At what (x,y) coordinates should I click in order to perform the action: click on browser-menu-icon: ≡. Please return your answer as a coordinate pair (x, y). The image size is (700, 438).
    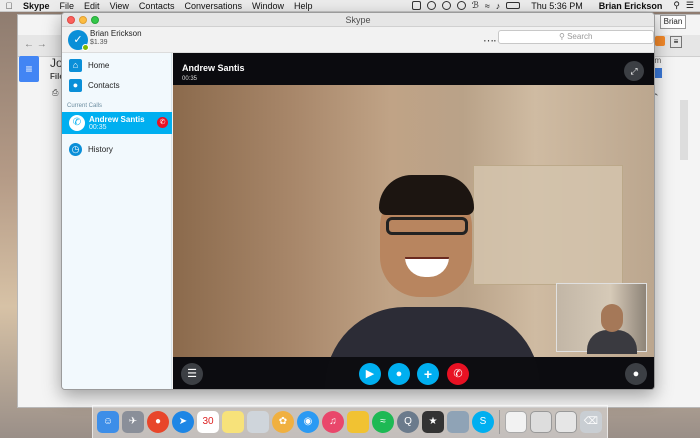
    Looking at the image, I should click on (676, 42).